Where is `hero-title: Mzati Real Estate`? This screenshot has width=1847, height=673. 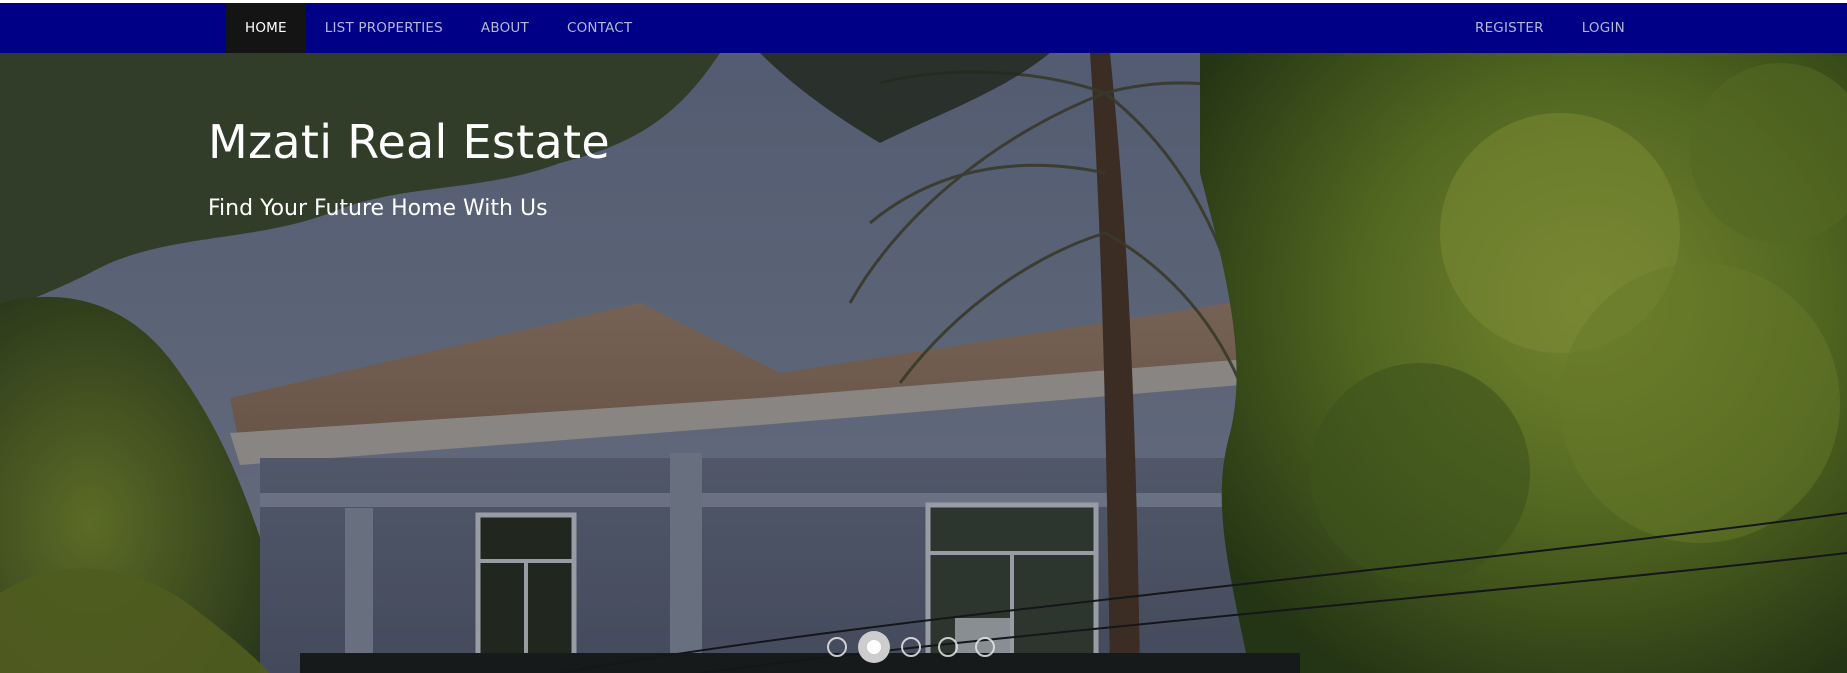
hero-title: Mzati Real Estate is located at coordinates (409, 142).